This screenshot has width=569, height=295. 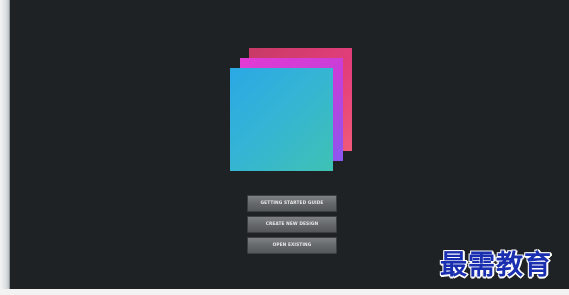 What do you see at coordinates (281, 119) in the screenshot?
I see `logo-front-square` at bounding box center [281, 119].